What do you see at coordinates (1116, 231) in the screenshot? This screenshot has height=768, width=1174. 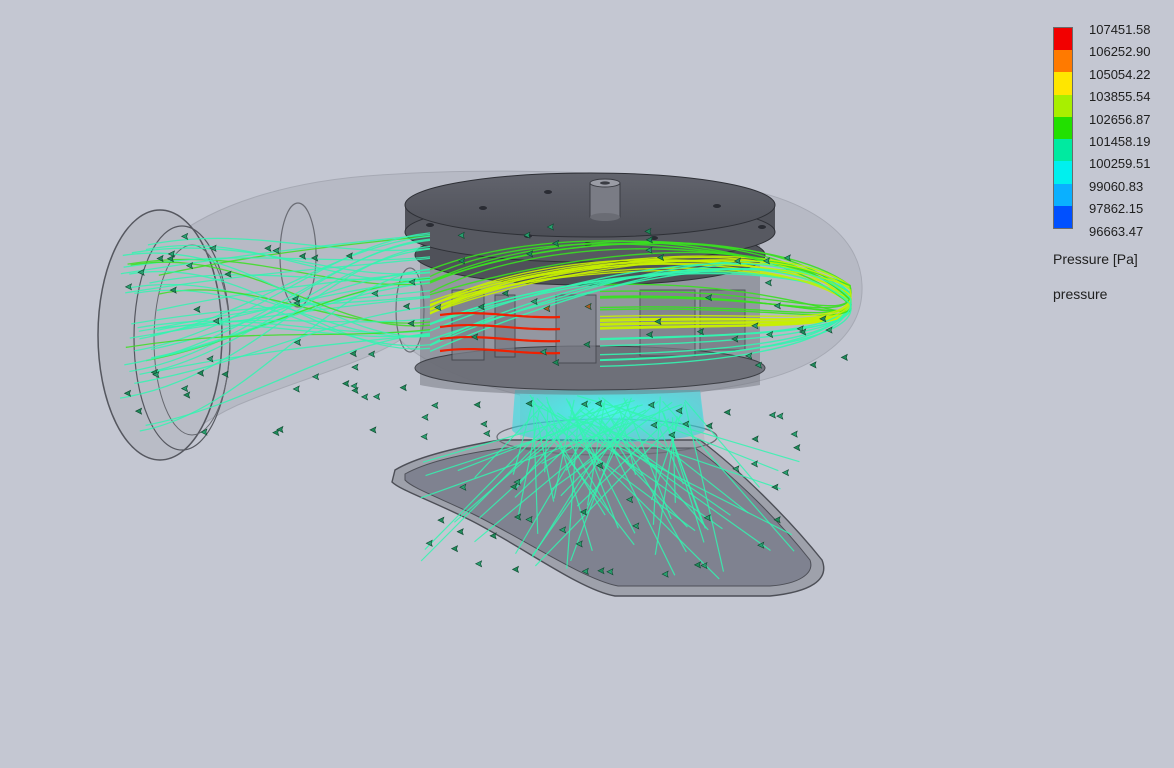 I see `legend-tick-label: 96663.47` at bounding box center [1116, 231].